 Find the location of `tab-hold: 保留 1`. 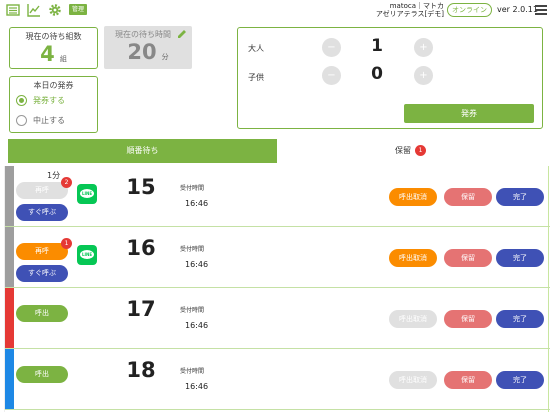

tab-hold: 保留 1 is located at coordinates (410, 151).